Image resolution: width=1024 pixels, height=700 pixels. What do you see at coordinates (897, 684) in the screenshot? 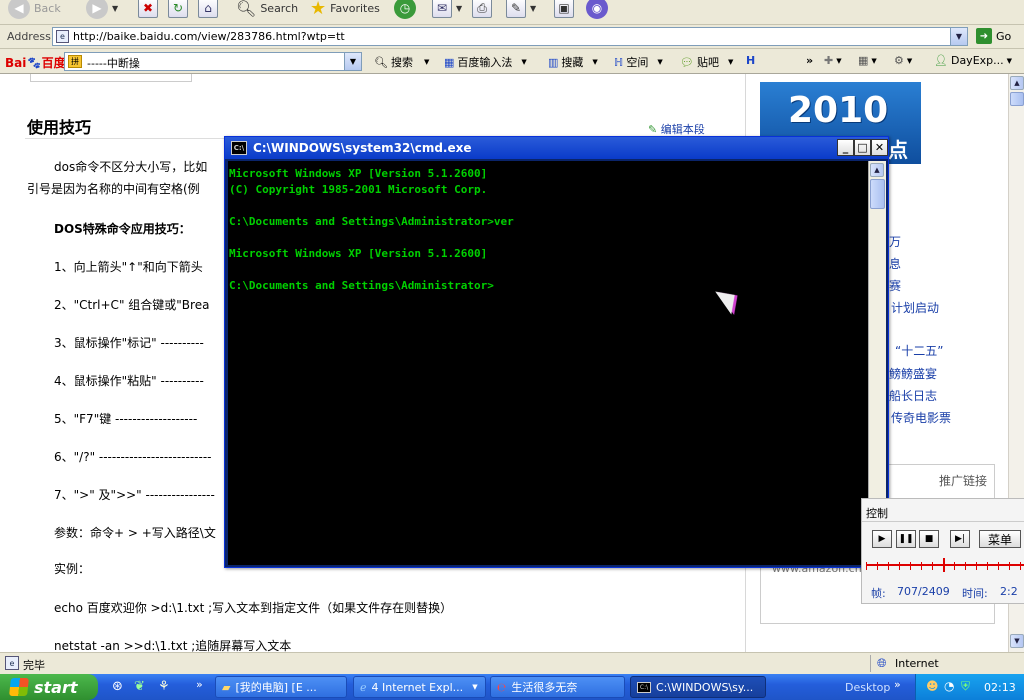
I see `desktop-more-icon: »` at bounding box center [897, 684].